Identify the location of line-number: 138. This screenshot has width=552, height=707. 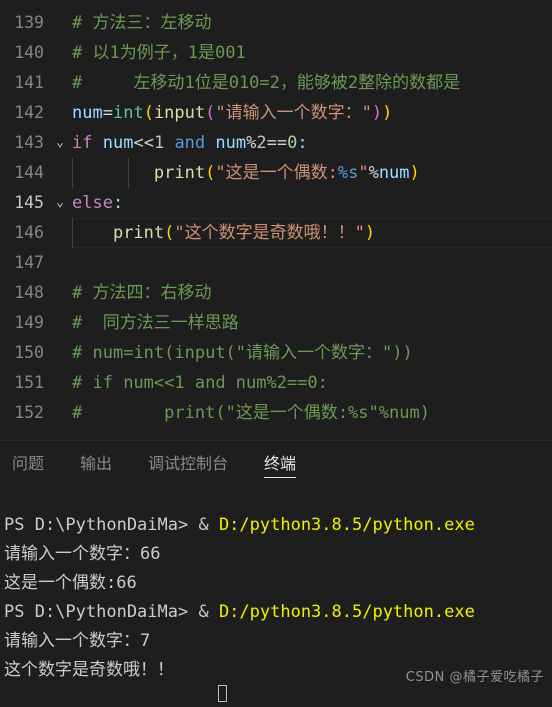
(22, 4).